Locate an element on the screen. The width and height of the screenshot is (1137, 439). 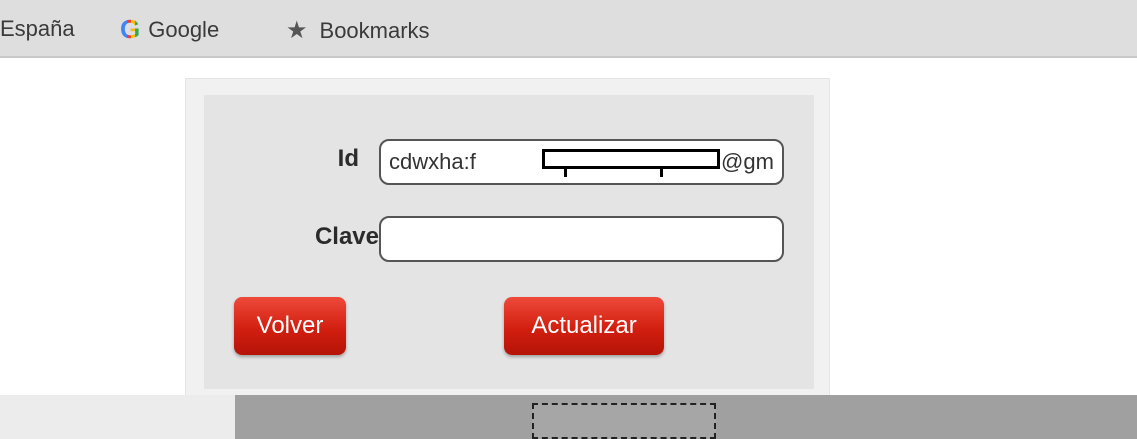
clave-field is located at coordinates (581, 239).